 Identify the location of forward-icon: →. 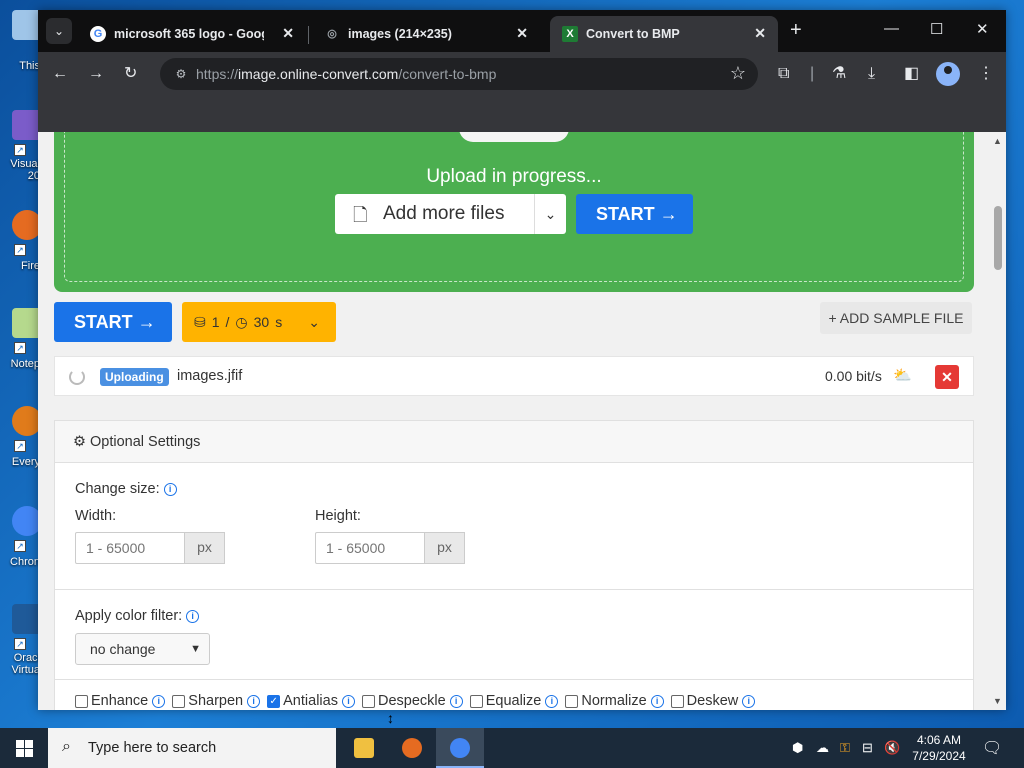
(96, 74).